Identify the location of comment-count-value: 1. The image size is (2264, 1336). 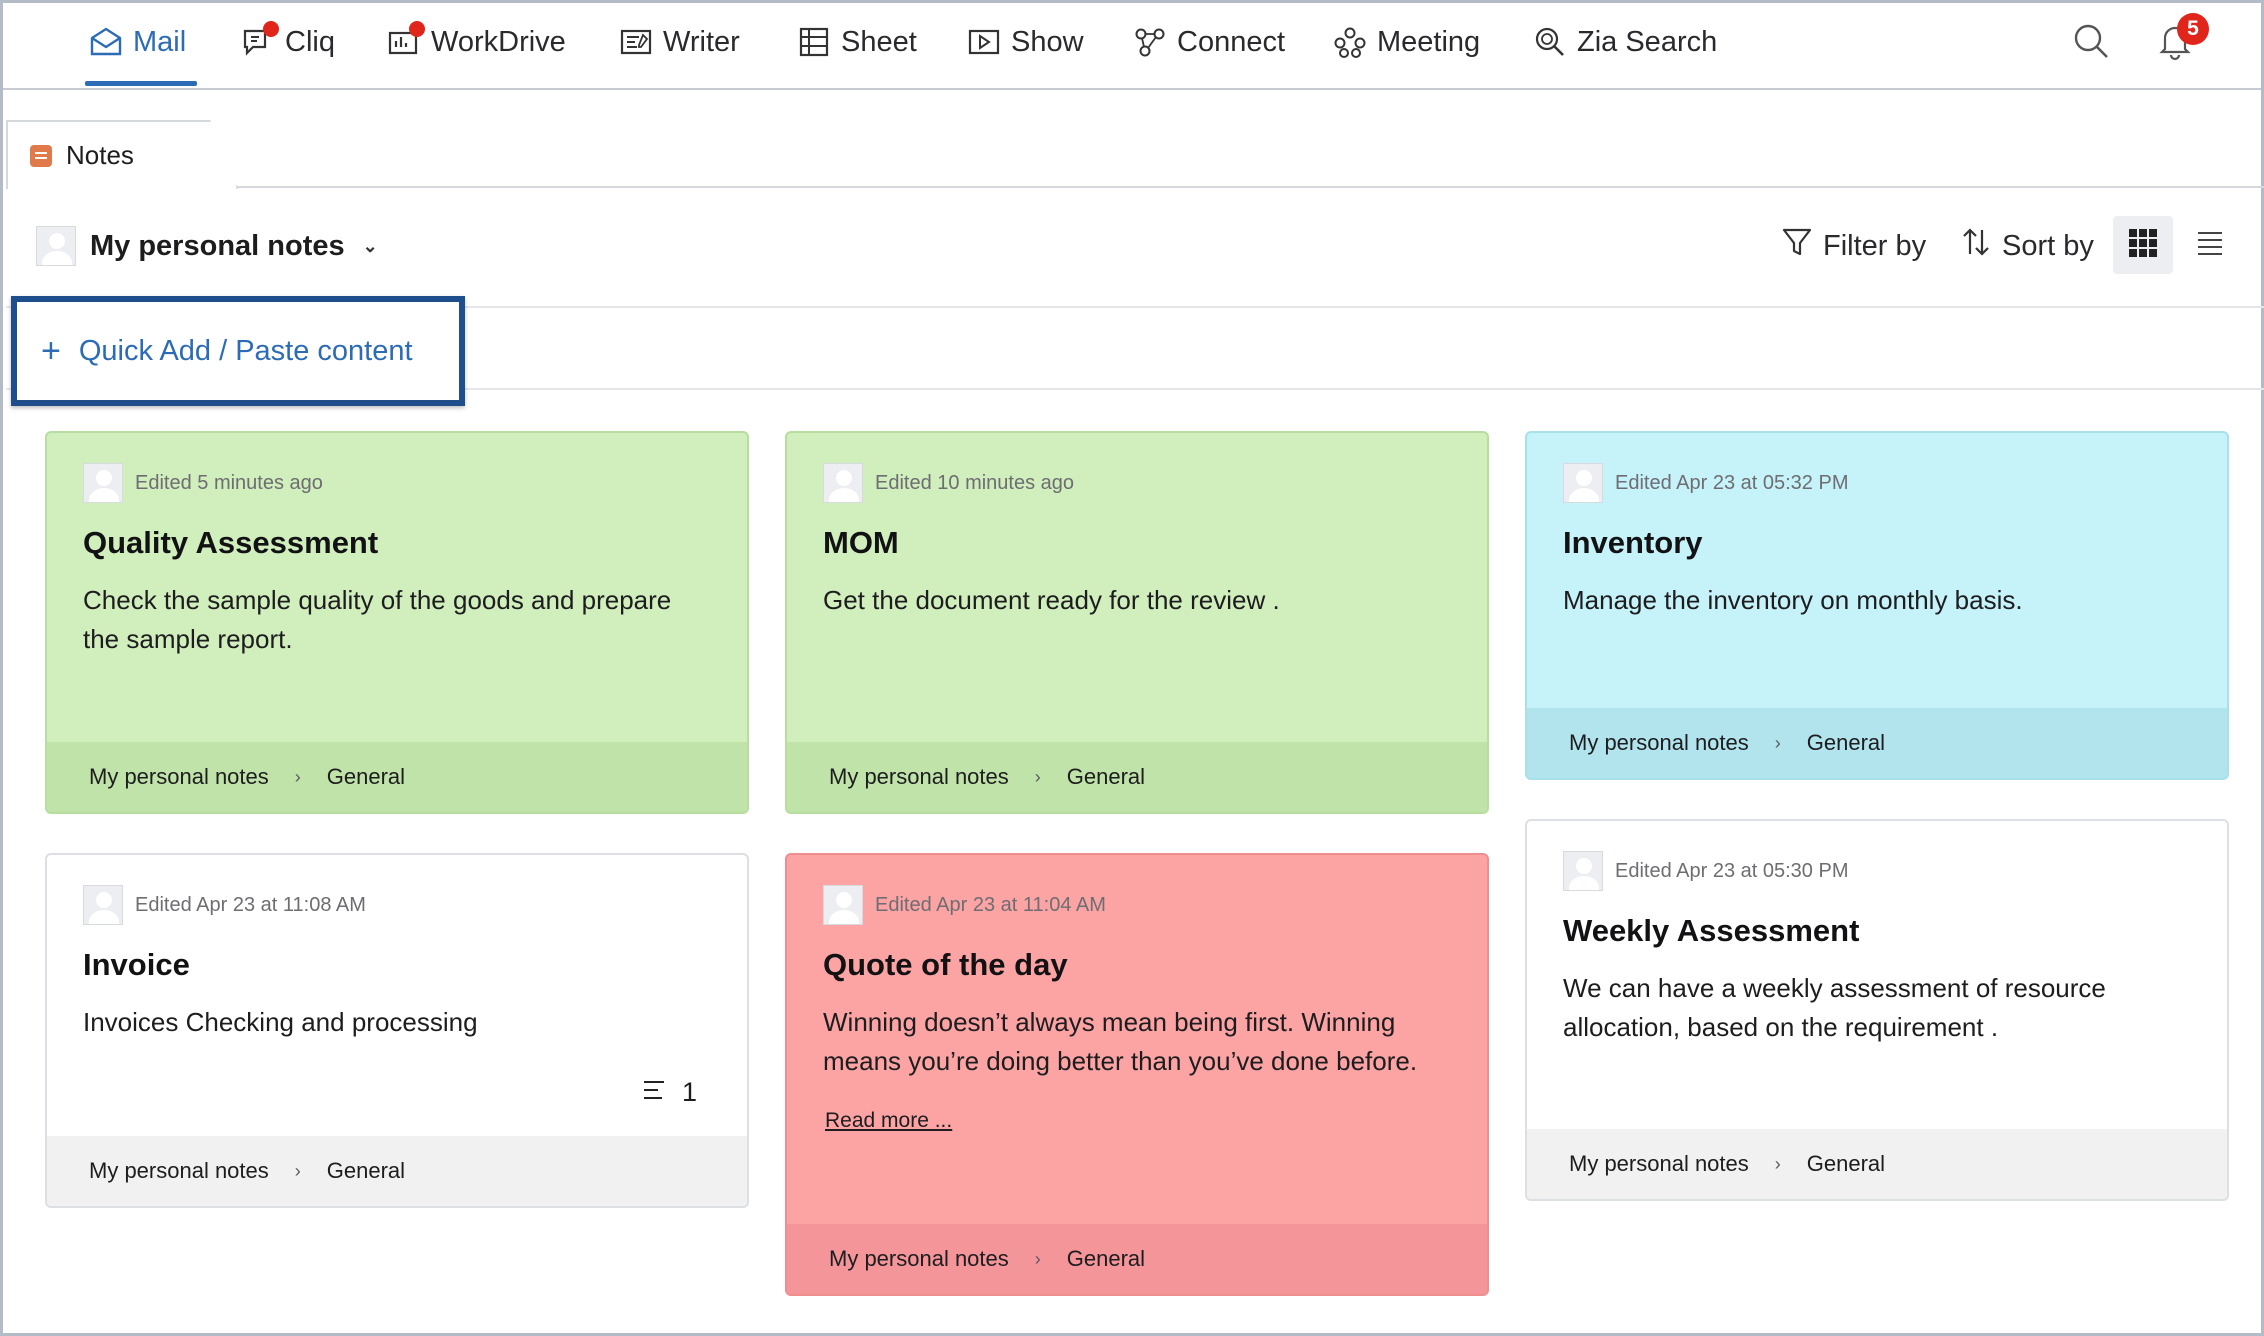
(689, 1092).